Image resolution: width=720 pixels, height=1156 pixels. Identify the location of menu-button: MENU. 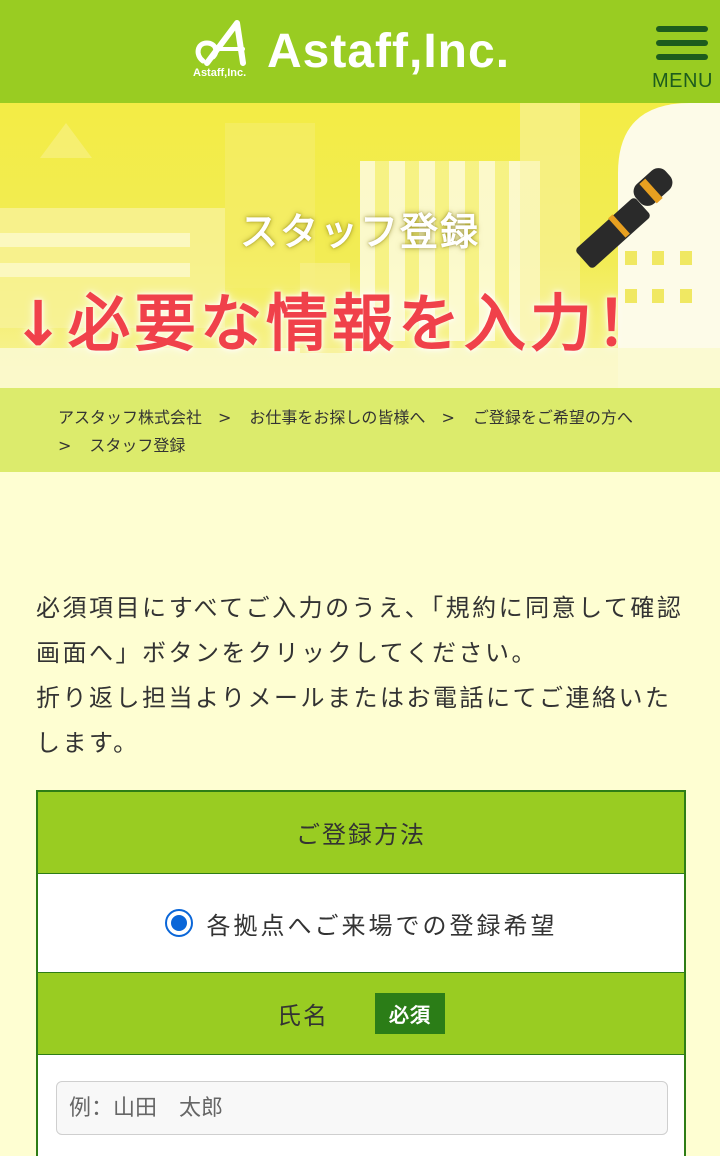
(682, 60).